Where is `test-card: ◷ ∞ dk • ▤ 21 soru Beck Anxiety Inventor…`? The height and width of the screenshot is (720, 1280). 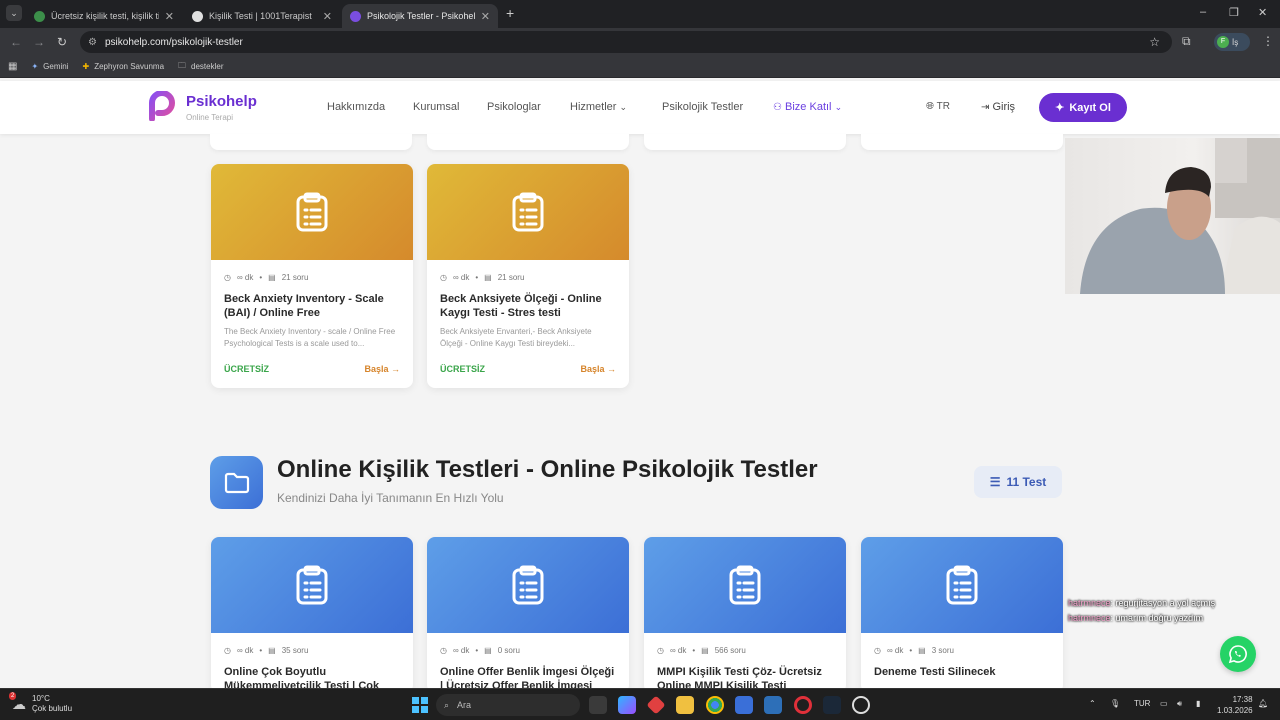
test-card: ◷ ∞ dk • ▤ 21 soru Beck Anxiety Inventor… is located at coordinates (312, 276).